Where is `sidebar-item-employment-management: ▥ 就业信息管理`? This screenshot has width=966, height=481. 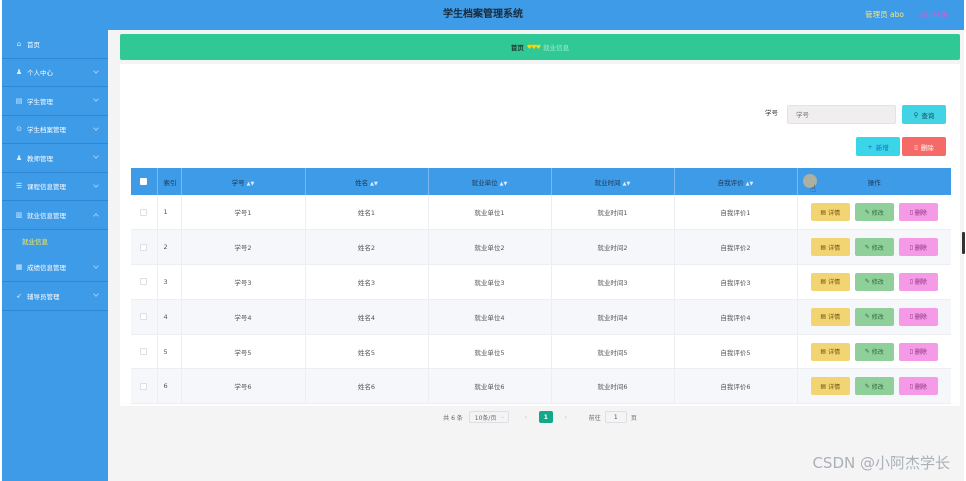 sidebar-item-employment-management: ▥ 就业信息管理 is located at coordinates (55, 215).